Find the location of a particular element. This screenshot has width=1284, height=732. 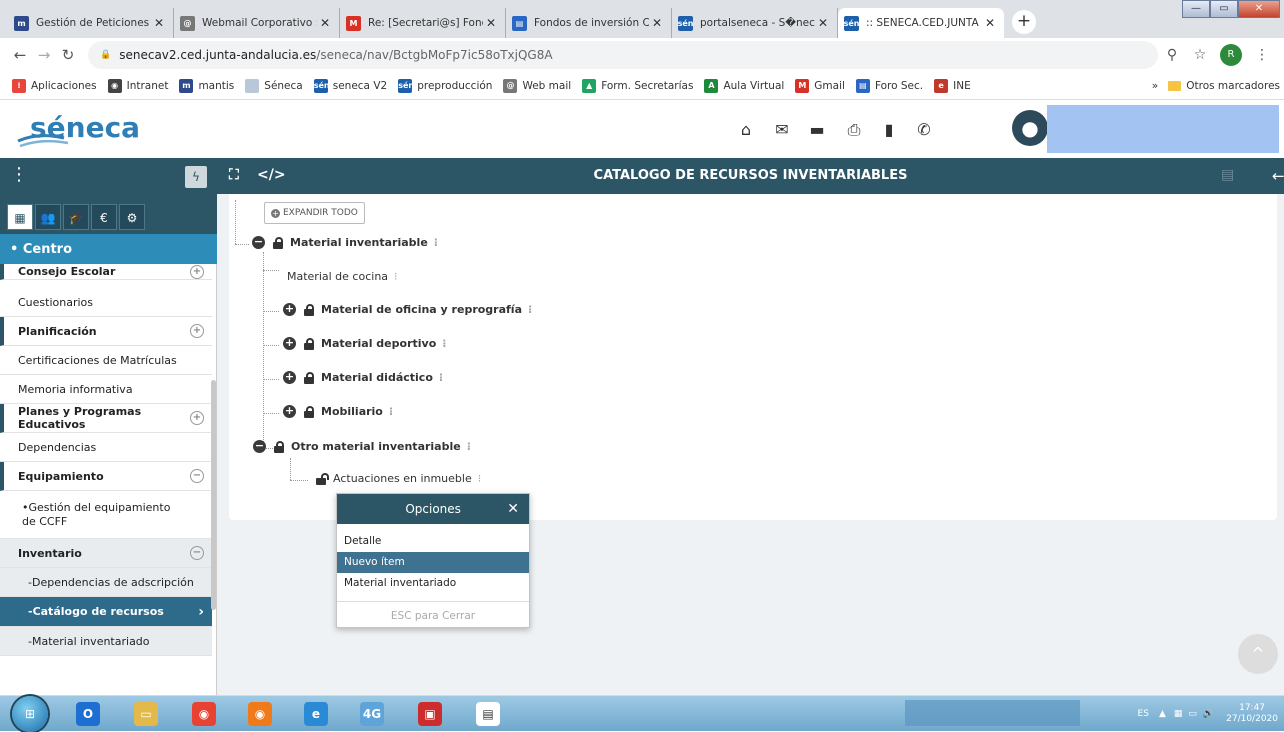

bookmark-item: Séneca is located at coordinates (274, 85).